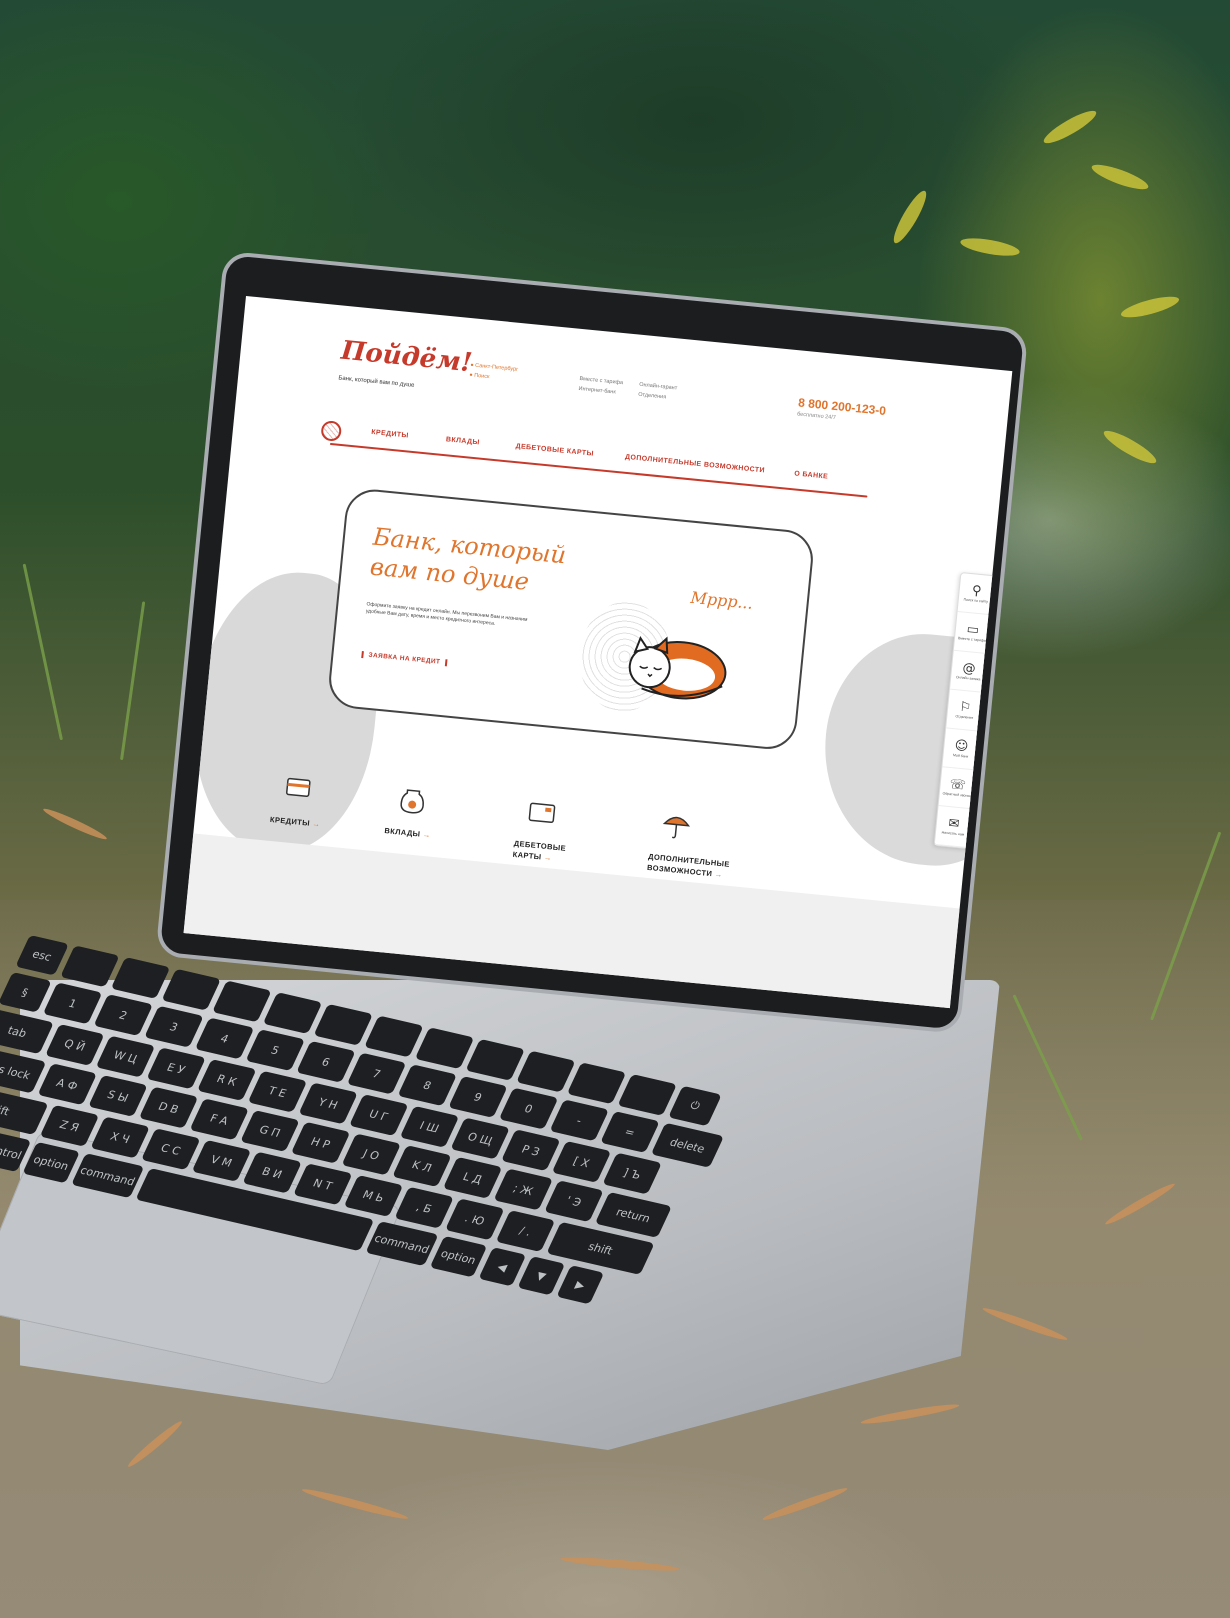  Describe the element at coordinates (965, 707) in the screenshot. I see `pin-icon: ⚐` at that location.